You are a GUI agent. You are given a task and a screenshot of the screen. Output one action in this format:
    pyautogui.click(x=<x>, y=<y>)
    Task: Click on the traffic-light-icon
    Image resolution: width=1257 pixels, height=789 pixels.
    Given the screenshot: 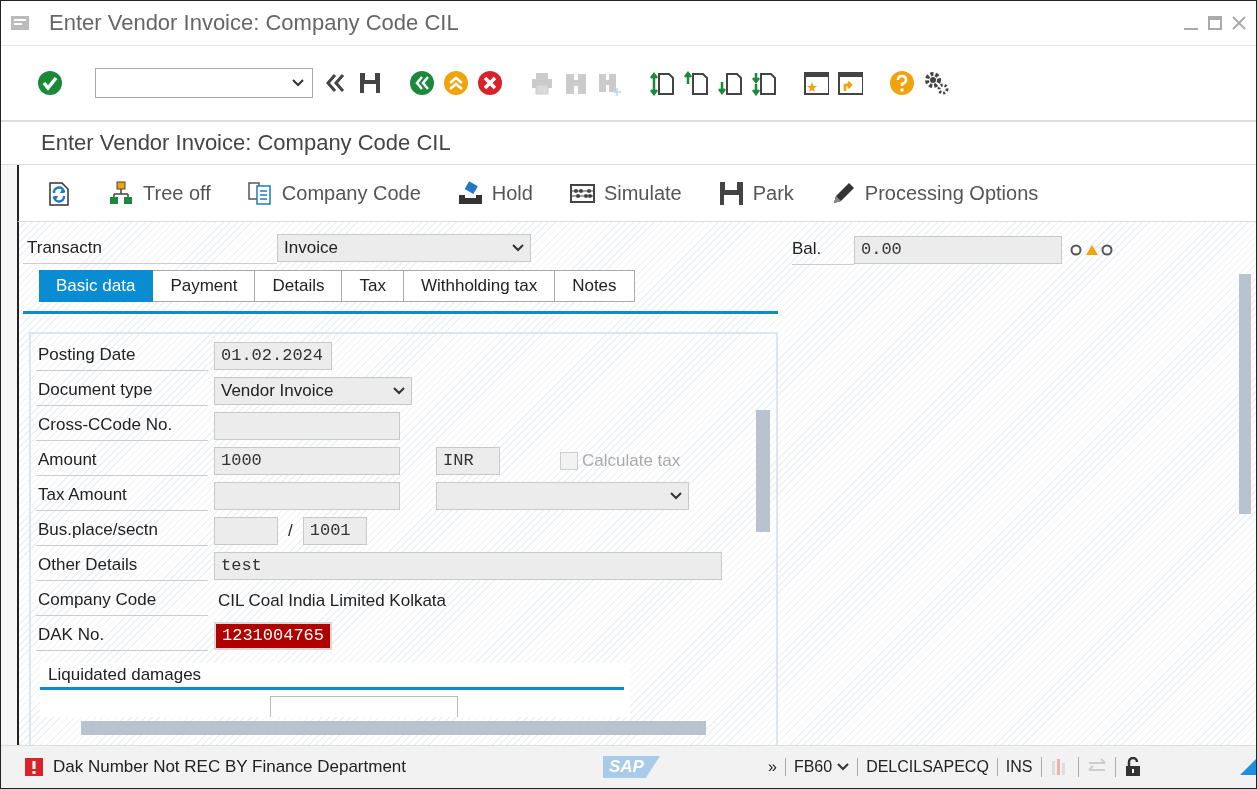 What is the action you would take?
    pyautogui.click(x=1092, y=249)
    